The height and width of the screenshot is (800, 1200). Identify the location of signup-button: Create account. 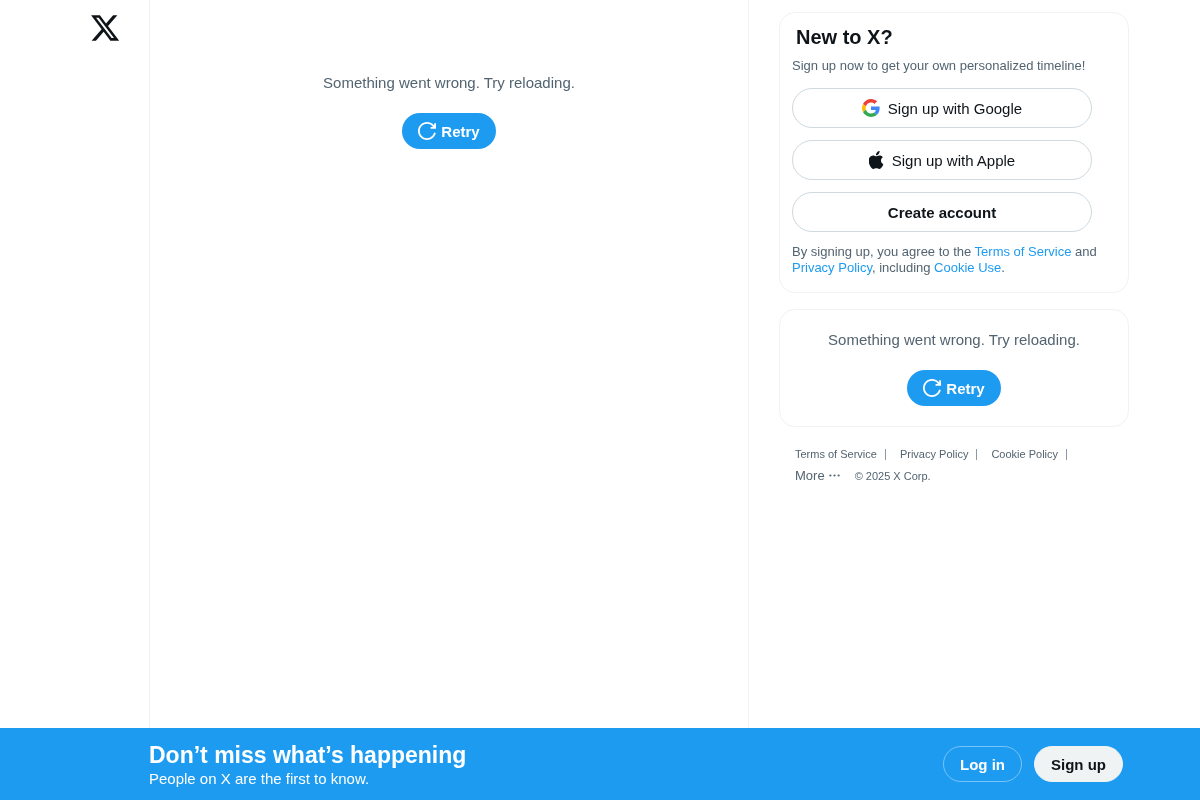
(942, 212).